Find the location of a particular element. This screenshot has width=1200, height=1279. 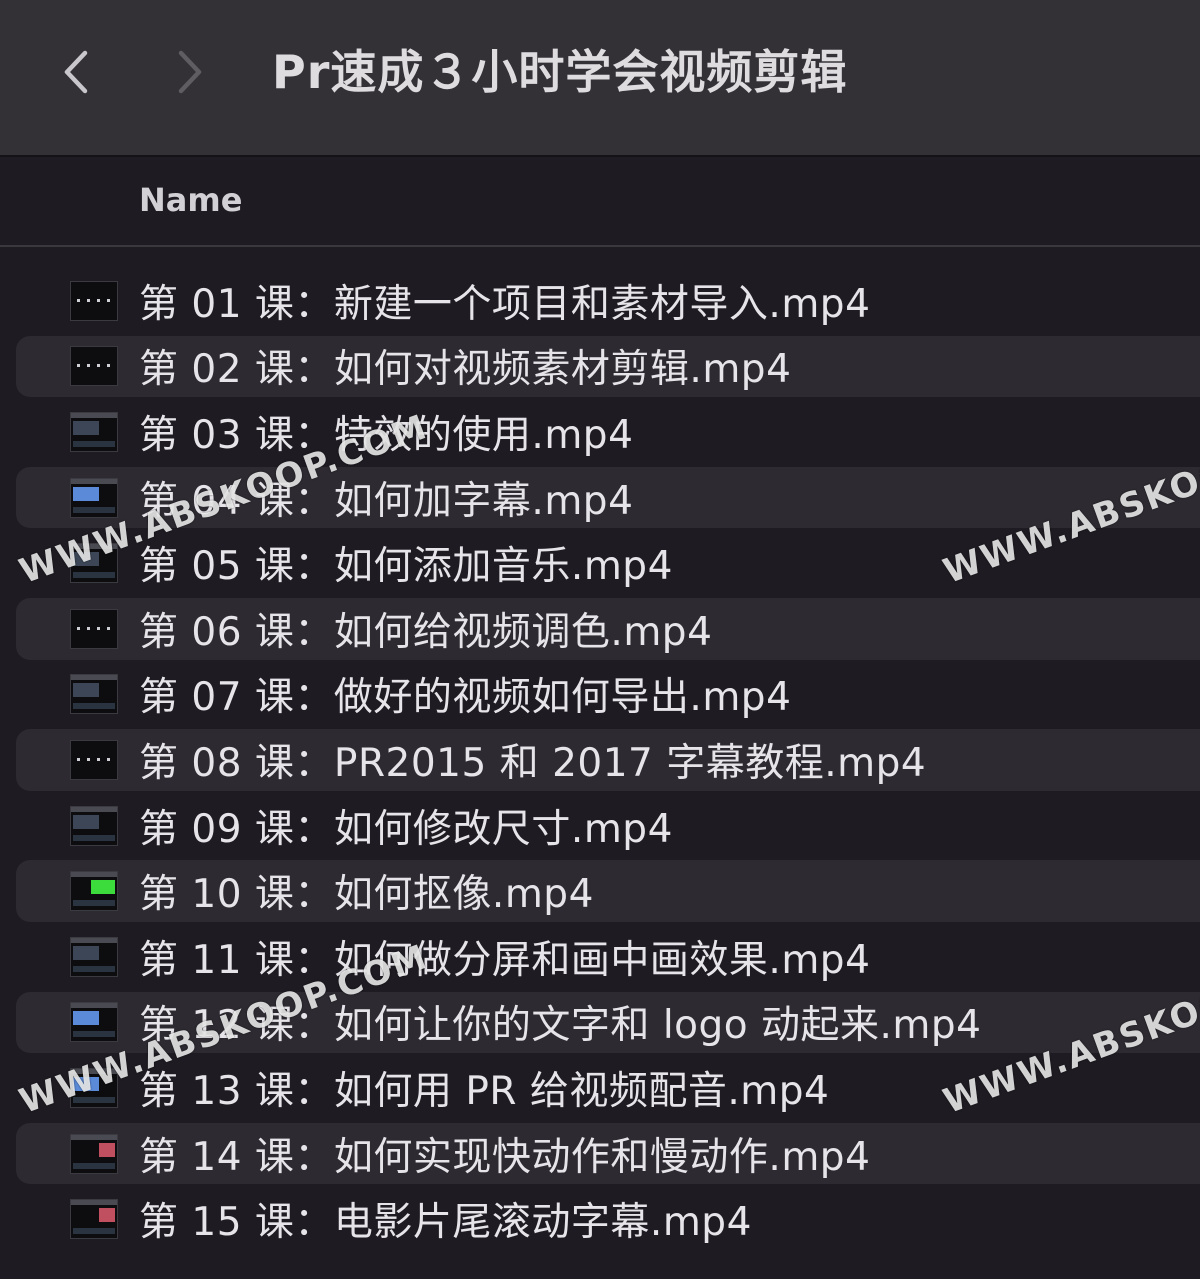

file-row: 第 01 课：新建一个项目和素材导入.mp4 is located at coordinates (600, 301).